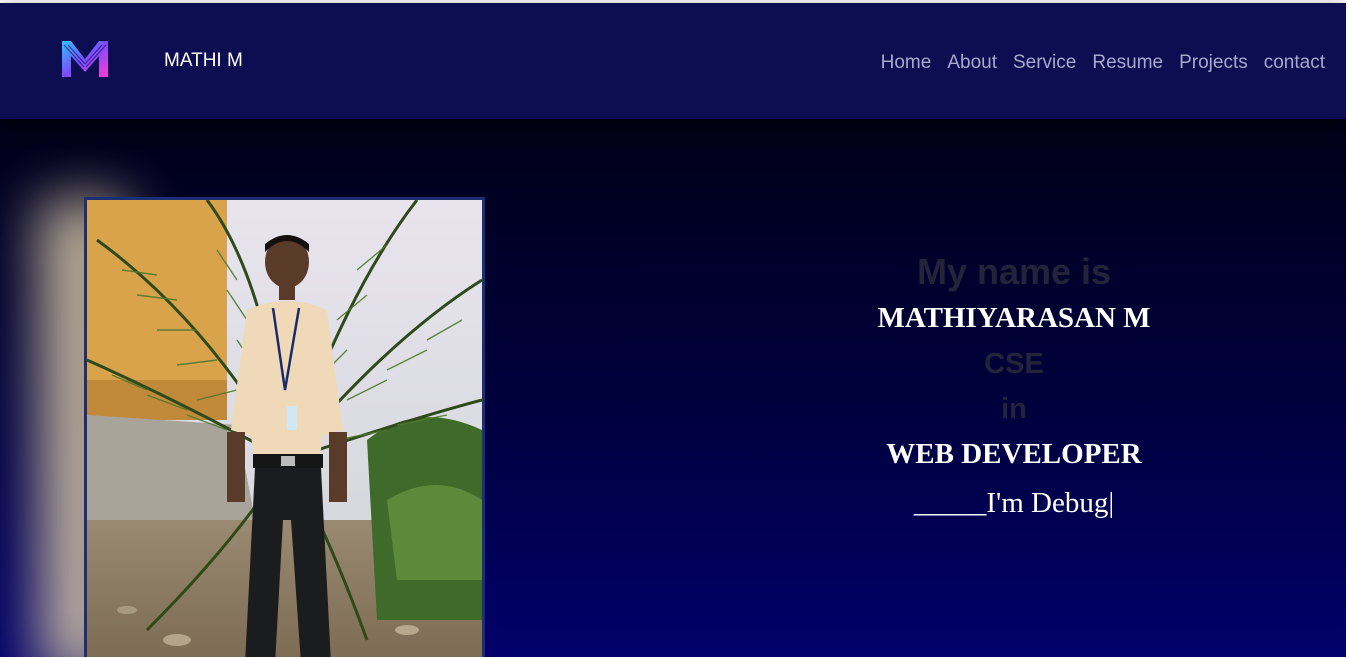 The width and height of the screenshot is (1348, 659). I want to click on nav-home: Home, so click(906, 63).